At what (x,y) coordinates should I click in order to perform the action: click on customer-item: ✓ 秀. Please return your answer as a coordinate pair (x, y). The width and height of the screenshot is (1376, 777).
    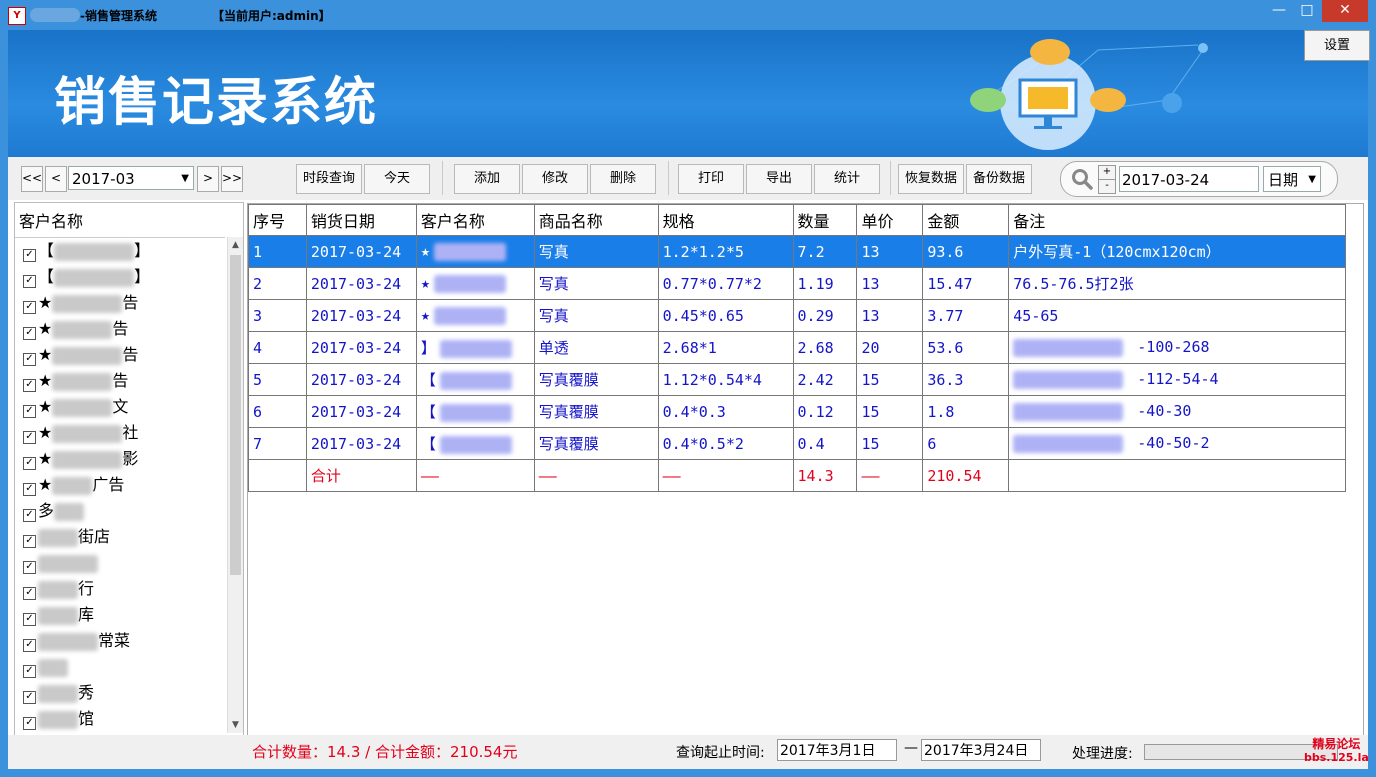
    Looking at the image, I should click on (120, 693).